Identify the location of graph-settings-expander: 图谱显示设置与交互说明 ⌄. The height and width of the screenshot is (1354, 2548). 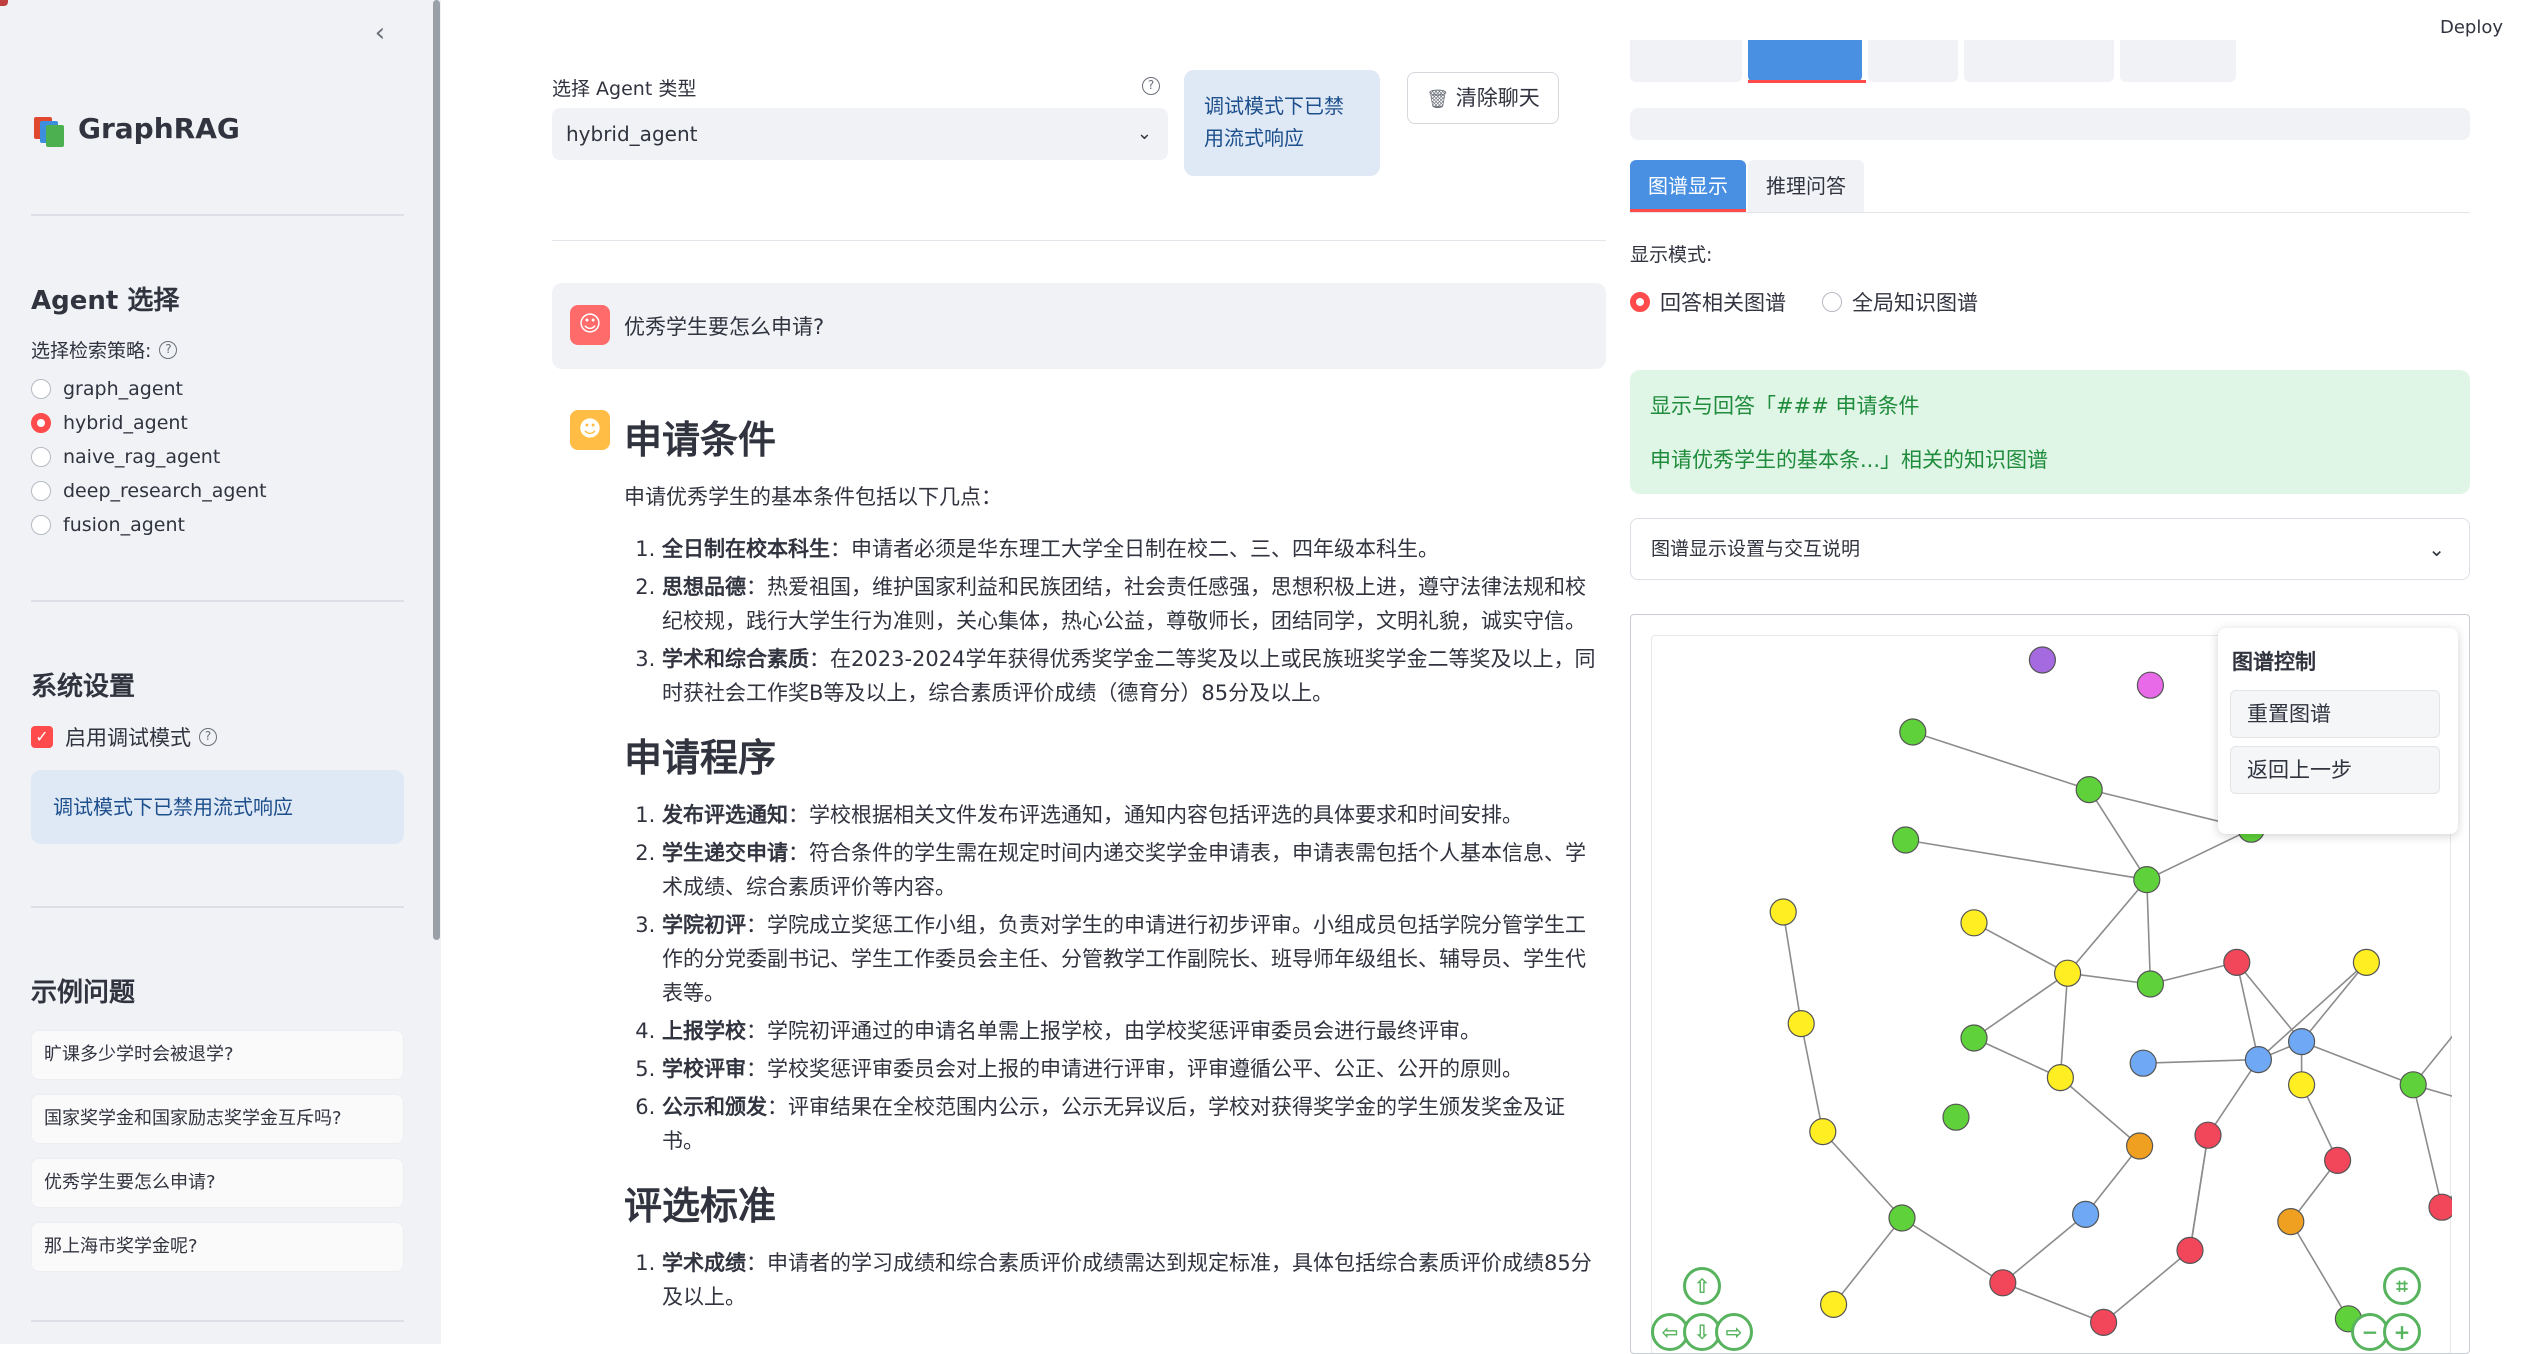
(2050, 549).